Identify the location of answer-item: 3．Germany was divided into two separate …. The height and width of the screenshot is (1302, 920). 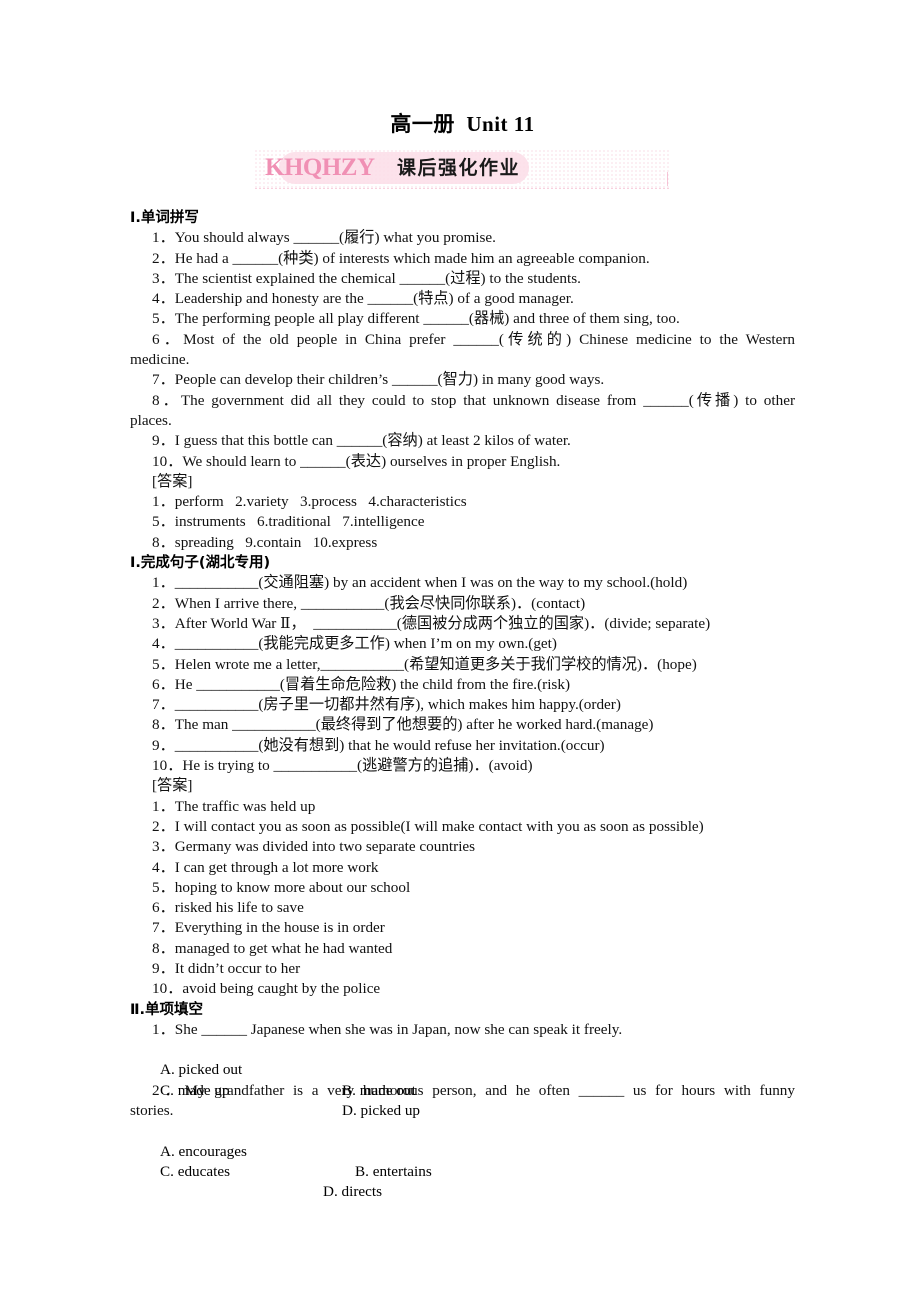
(314, 847).